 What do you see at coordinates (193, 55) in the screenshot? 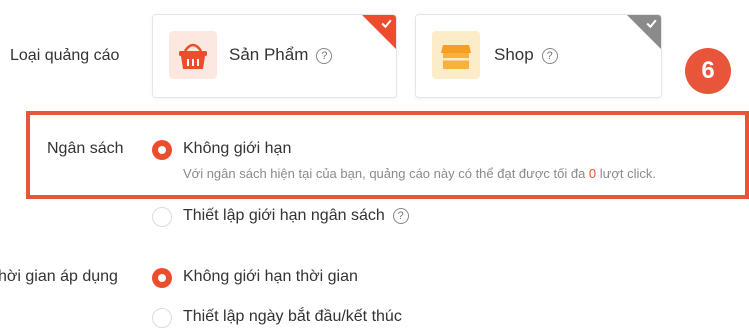
I see `shopping-basket-icon` at bounding box center [193, 55].